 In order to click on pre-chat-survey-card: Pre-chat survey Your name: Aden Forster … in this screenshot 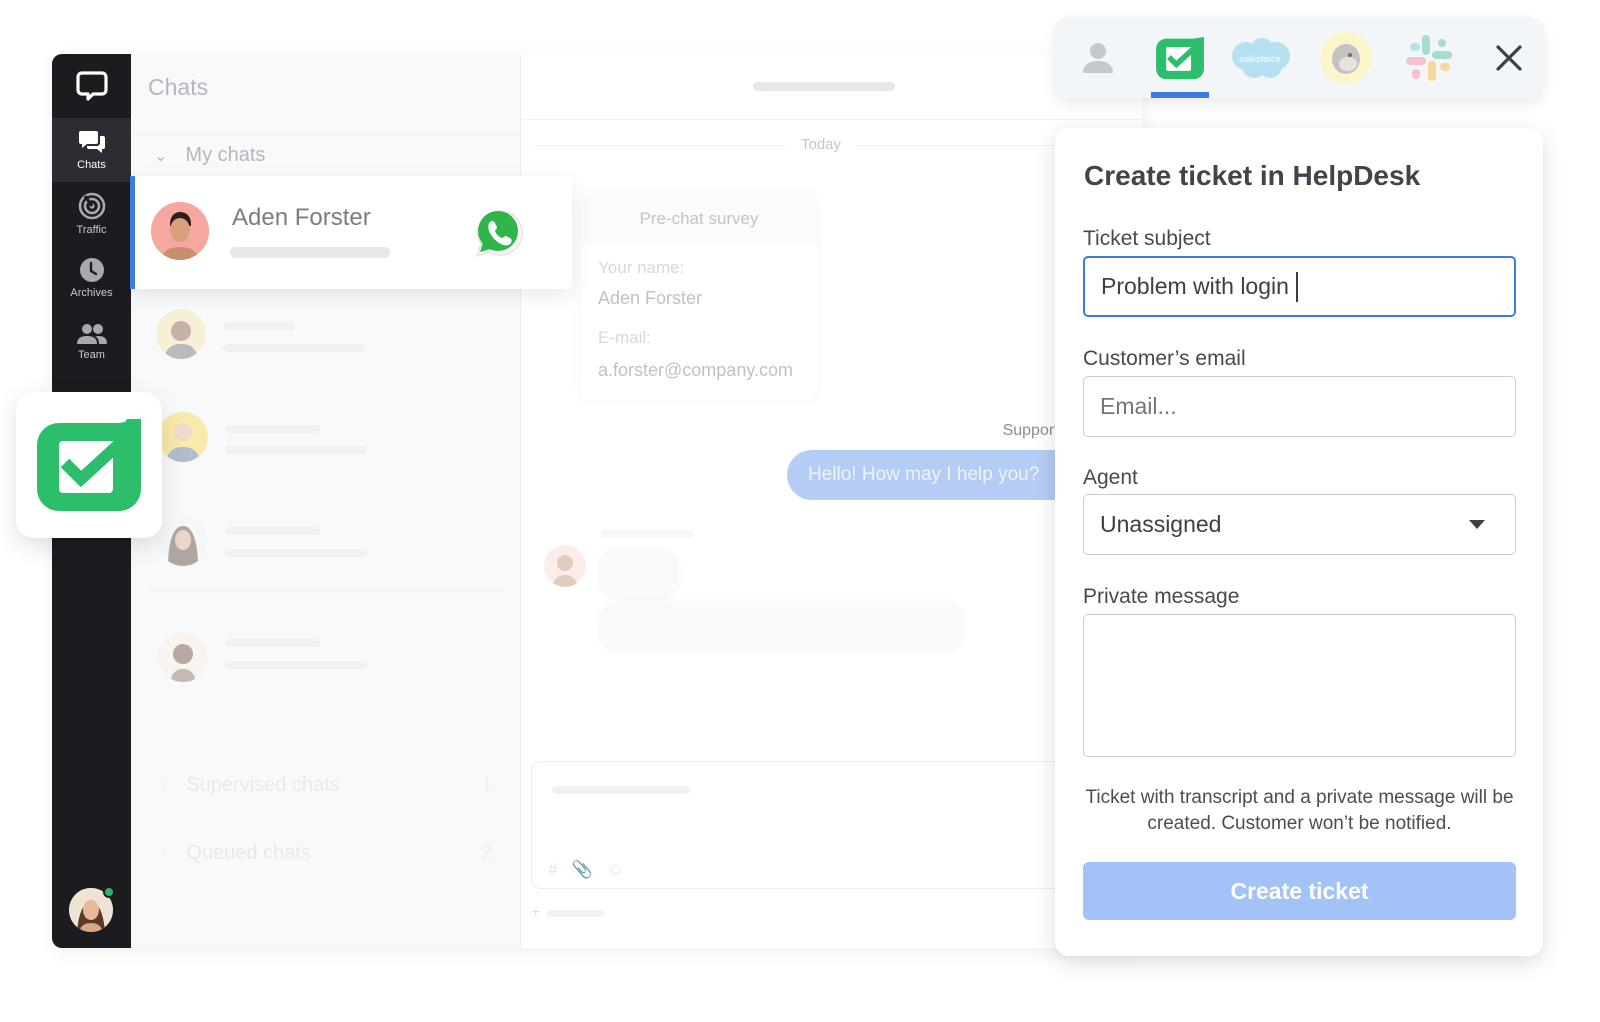, I will do `click(699, 297)`.